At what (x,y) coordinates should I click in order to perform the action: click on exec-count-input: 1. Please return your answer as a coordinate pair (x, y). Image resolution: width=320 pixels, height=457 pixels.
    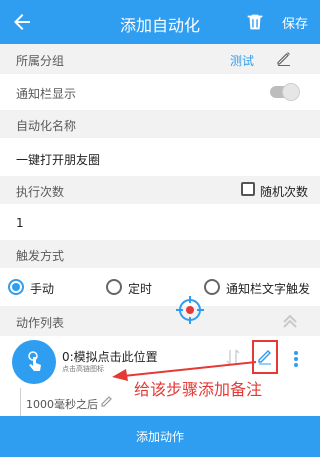
    Looking at the image, I should click on (20, 223).